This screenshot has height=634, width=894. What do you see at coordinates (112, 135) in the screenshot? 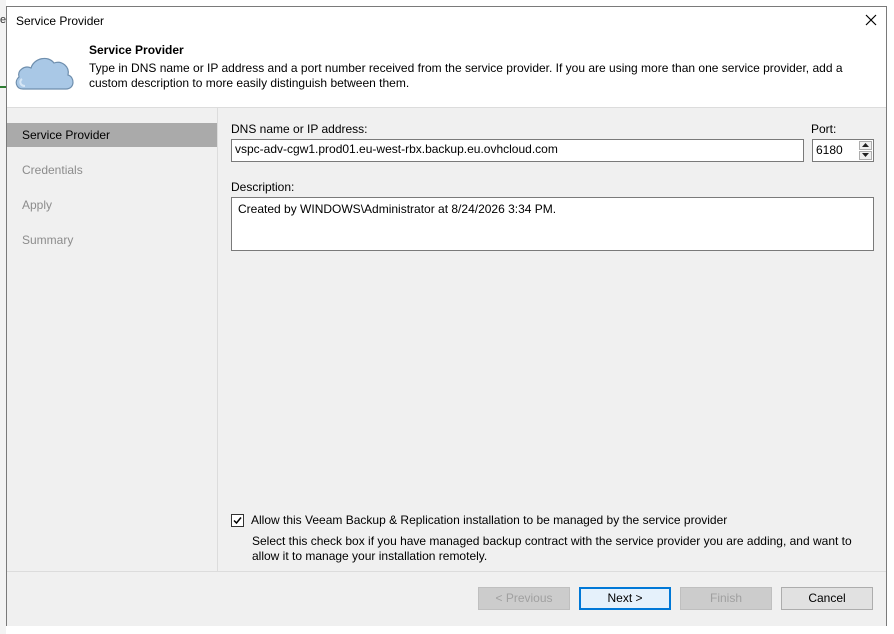
I see `step-service-provider: Service Provider` at bounding box center [112, 135].